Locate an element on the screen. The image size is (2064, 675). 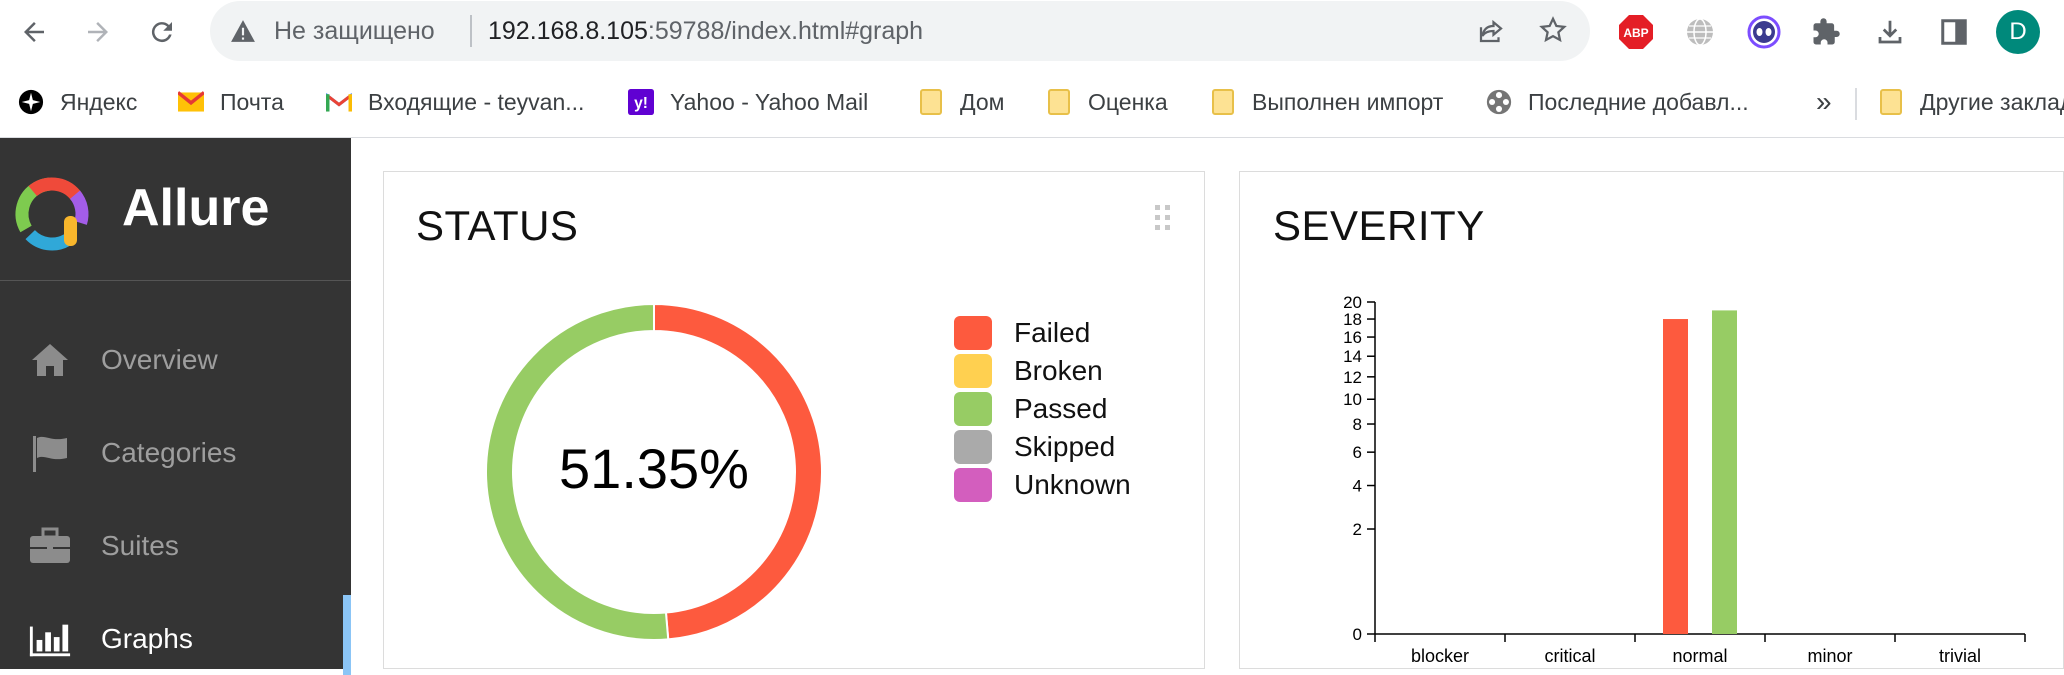
side-panel-icon is located at coordinates (1954, 32).